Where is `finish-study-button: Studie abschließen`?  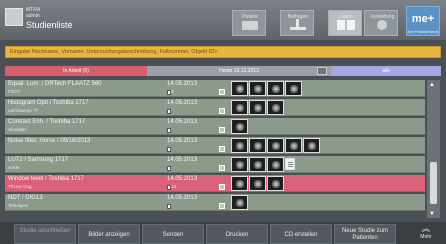 finish-study-button: Studie abschließen is located at coordinates (45, 234).